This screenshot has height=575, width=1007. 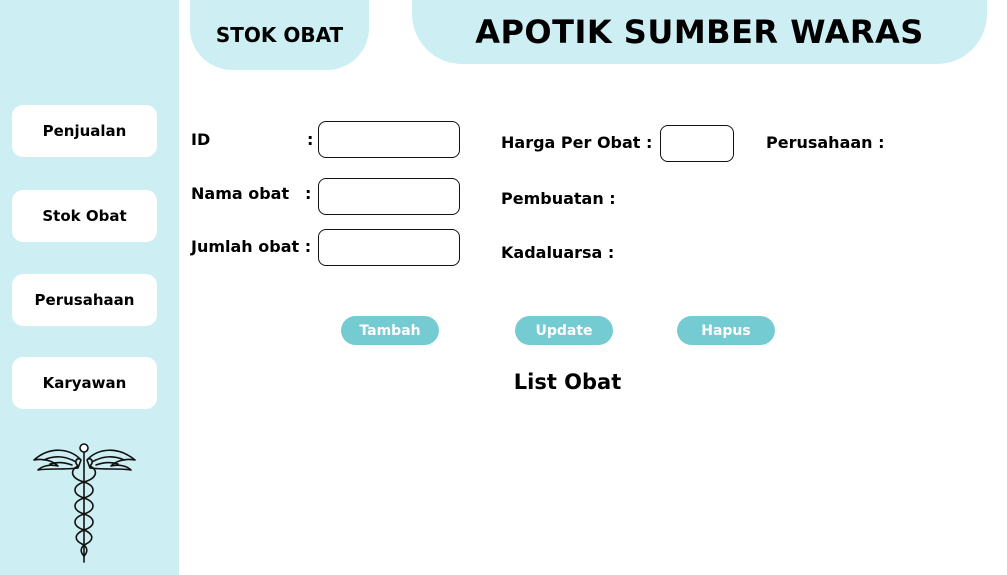 What do you see at coordinates (201, 139) in the screenshot?
I see `id-label: ID` at bounding box center [201, 139].